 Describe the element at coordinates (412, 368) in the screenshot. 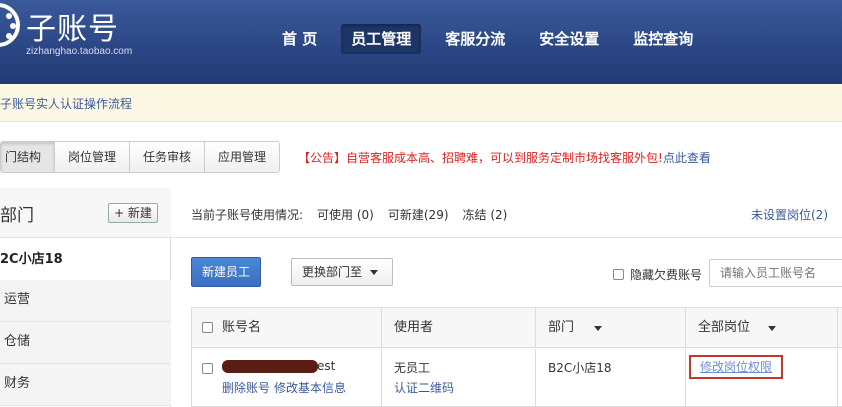

I see `user-name: 无员工` at that location.